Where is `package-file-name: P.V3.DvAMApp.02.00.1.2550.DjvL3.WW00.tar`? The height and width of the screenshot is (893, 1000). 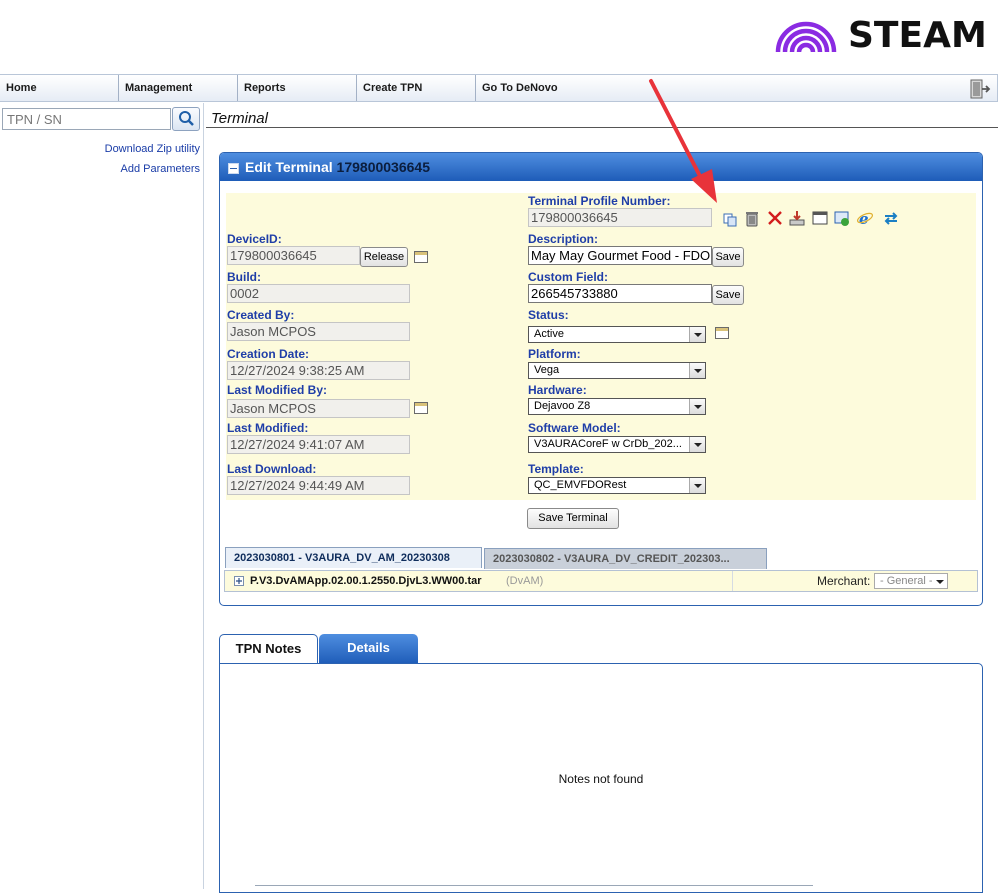
package-file-name: P.V3.DvAMApp.02.00.1.2550.DjvL3.WW00.tar is located at coordinates (366, 581).